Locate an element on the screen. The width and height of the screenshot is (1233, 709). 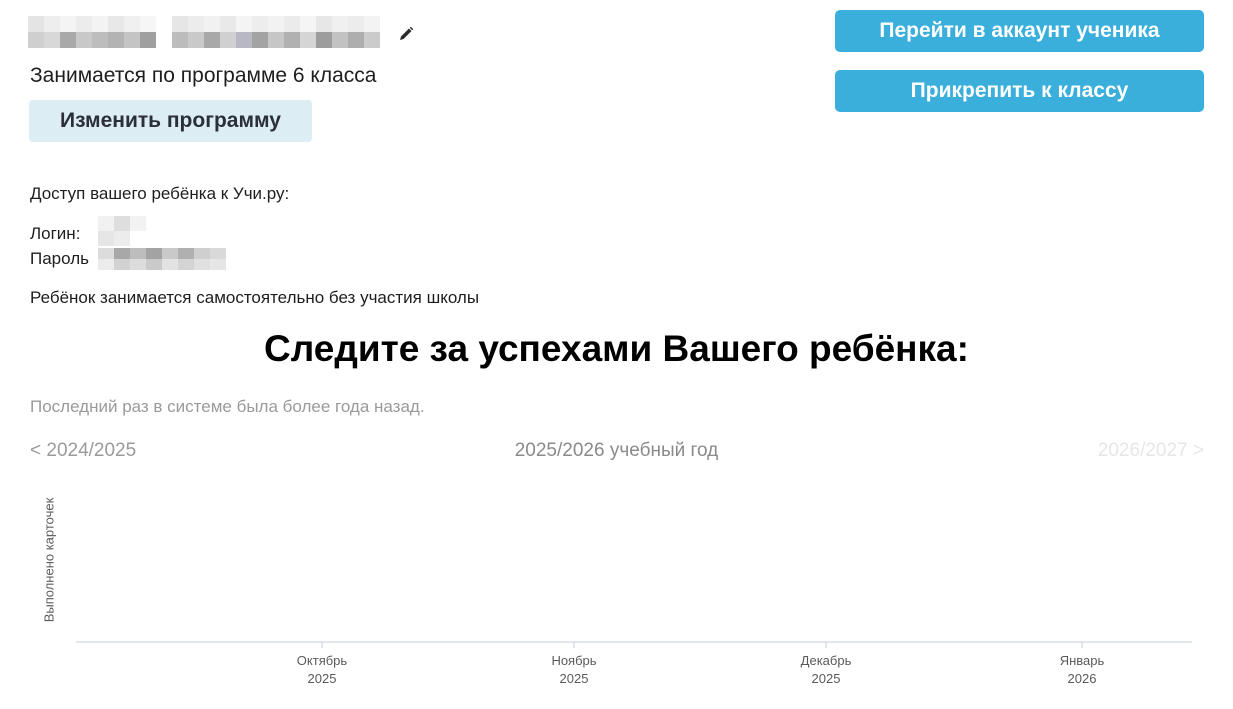
edit-pencil-icon is located at coordinates (406, 34).